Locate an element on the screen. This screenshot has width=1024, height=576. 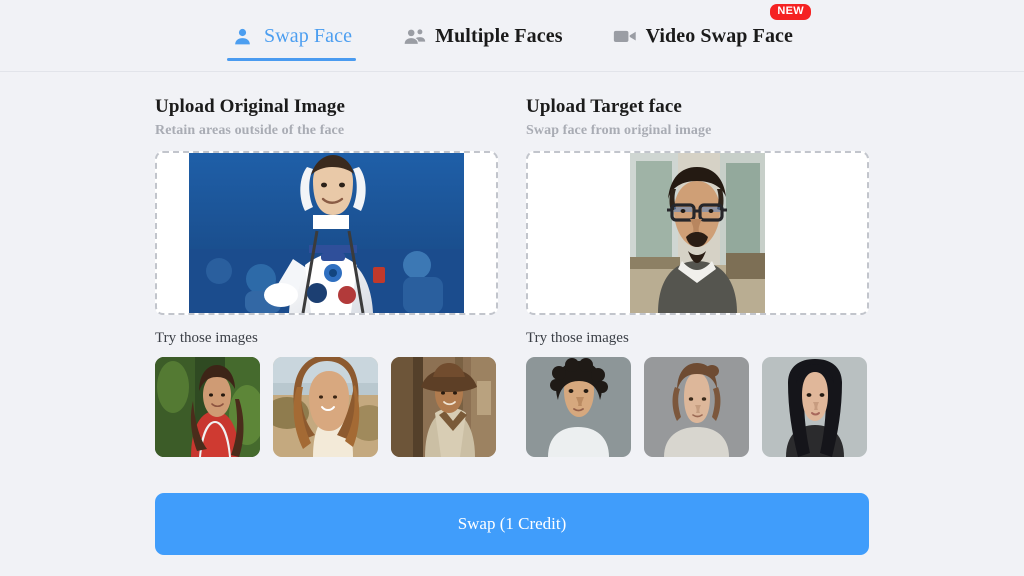
thumbnail-woman-black-hair is located at coordinates (814, 407).